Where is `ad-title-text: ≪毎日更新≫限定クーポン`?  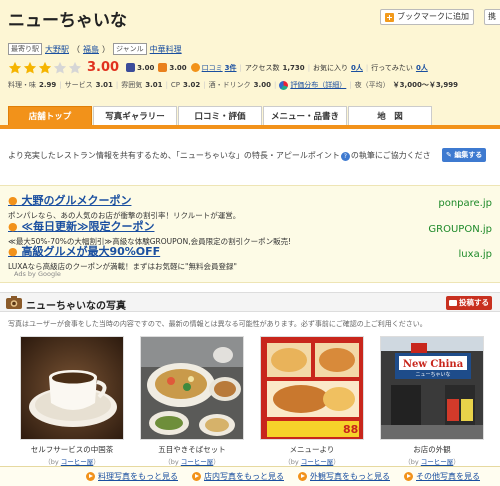
ad-title-text: ≪毎日更新≫限定クーポン is located at coordinates (87, 226).